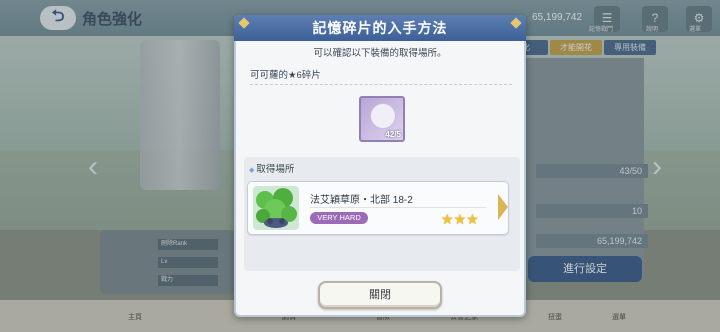 This screenshot has height=332, width=720. I want to click on piece-count: 42/5, so click(393, 134).